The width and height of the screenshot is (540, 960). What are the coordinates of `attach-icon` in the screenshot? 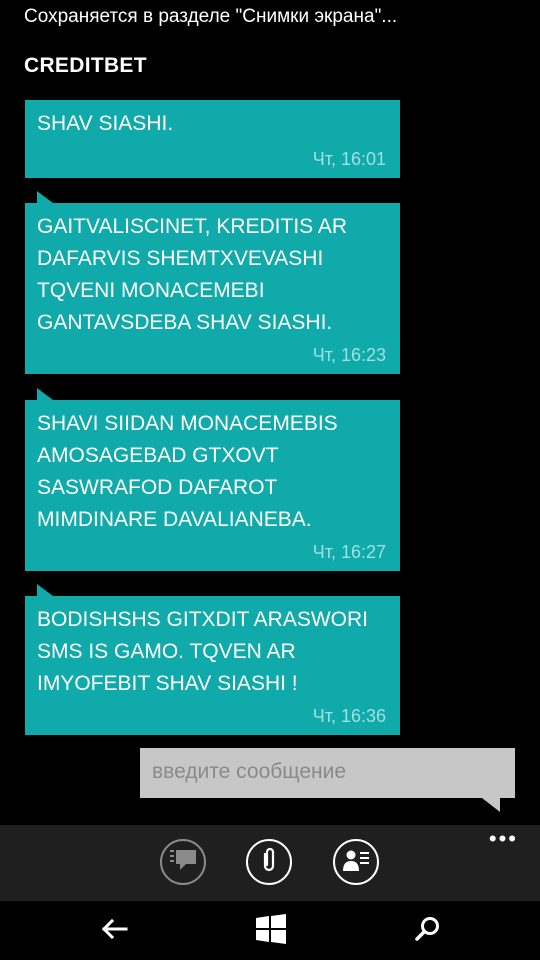 It's located at (269, 862).